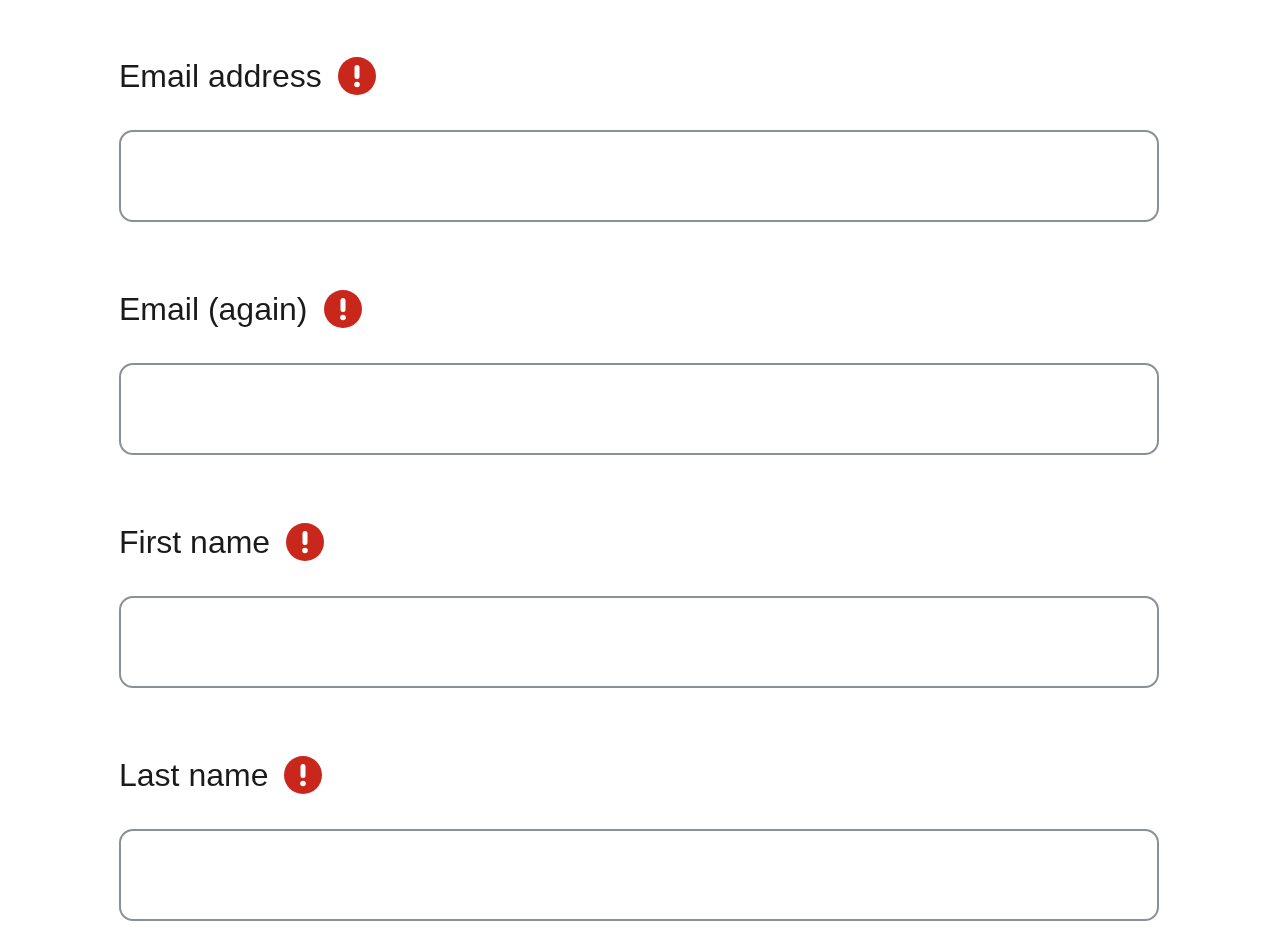 This screenshot has height=945, width=1280. Describe the element at coordinates (213, 309) in the screenshot. I see `field-label: Email (again)` at that location.